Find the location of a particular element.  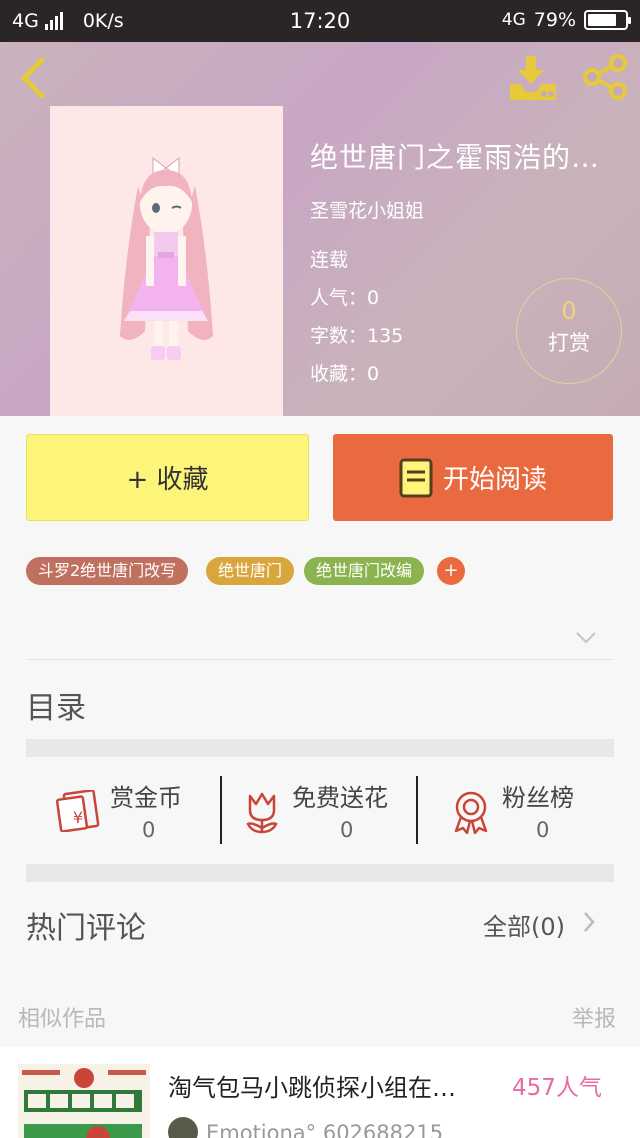

tip-label: 打赏 is located at coordinates (569, 343).